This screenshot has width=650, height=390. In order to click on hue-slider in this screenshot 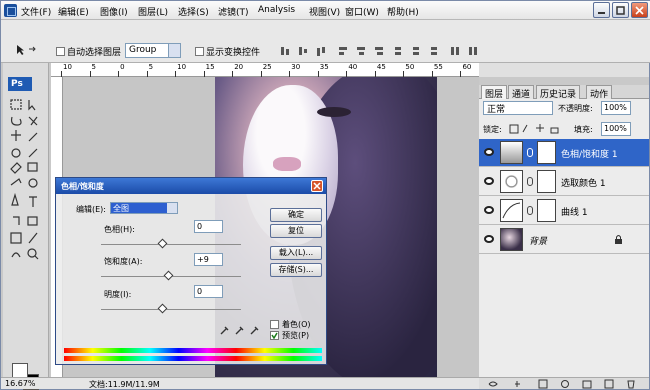, I will do `click(171, 244)`.